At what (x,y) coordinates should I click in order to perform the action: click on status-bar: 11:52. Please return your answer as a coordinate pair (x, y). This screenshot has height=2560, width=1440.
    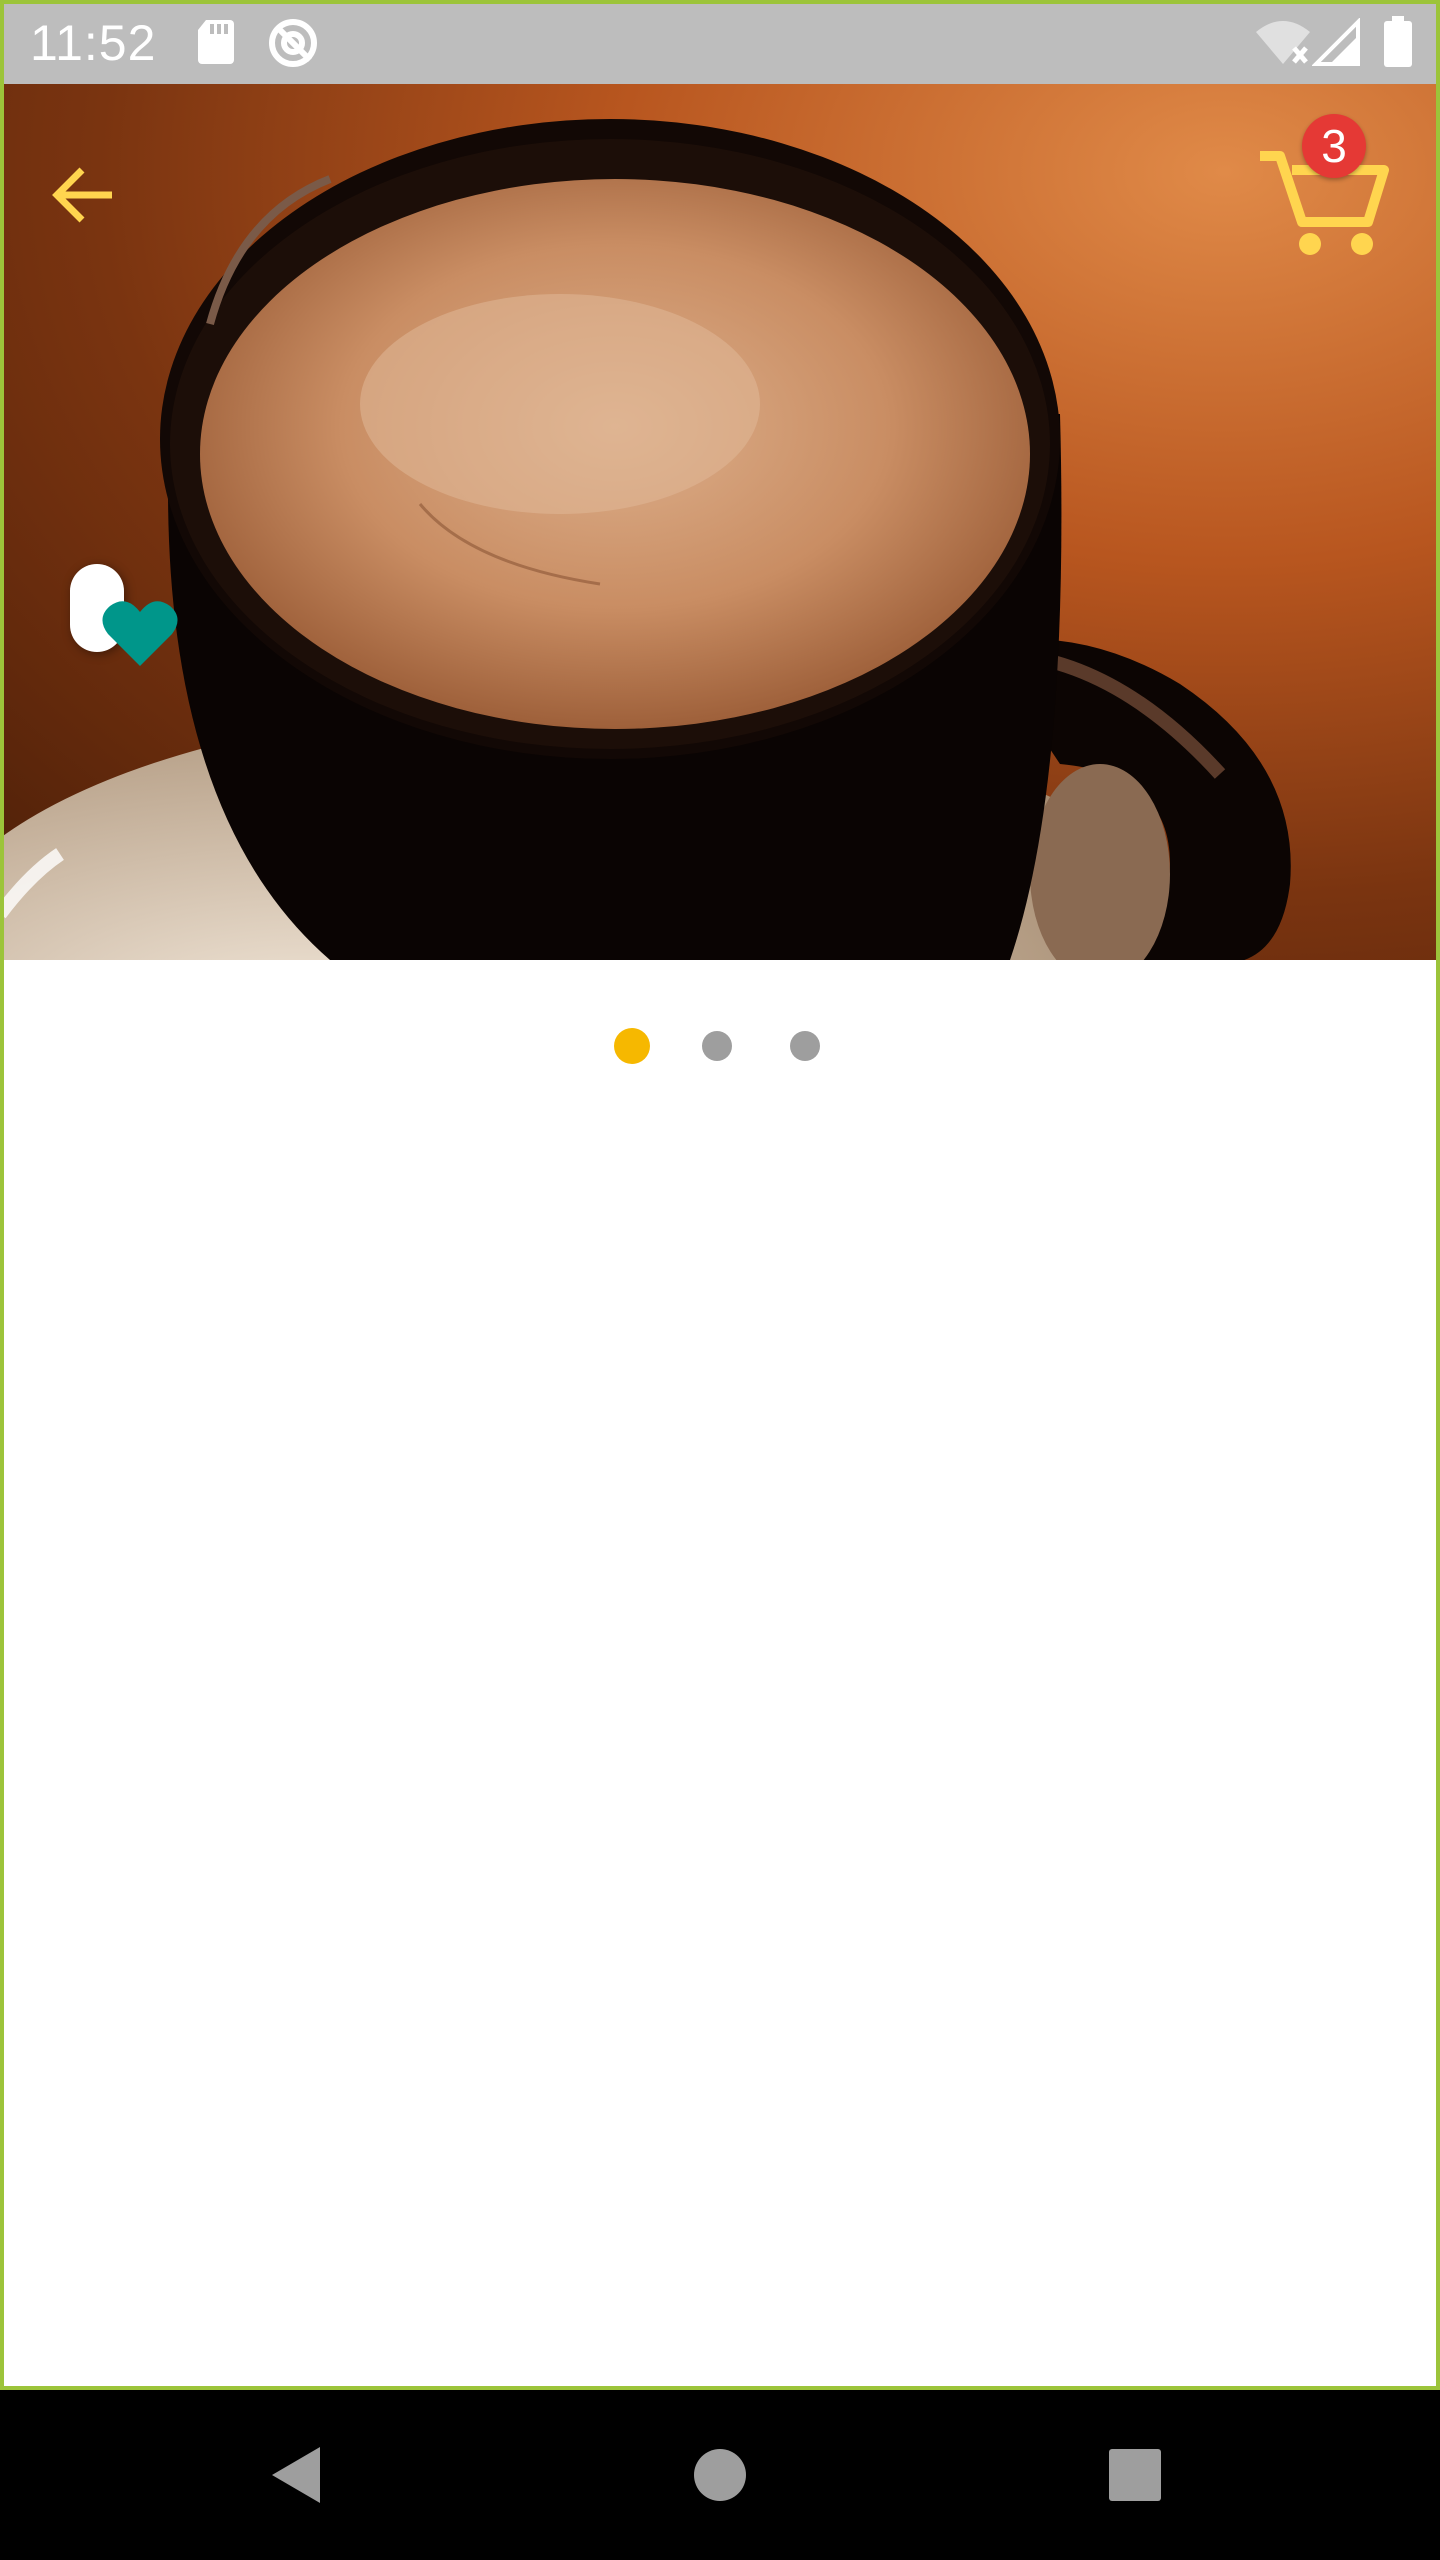
    Looking at the image, I should click on (720, 42).